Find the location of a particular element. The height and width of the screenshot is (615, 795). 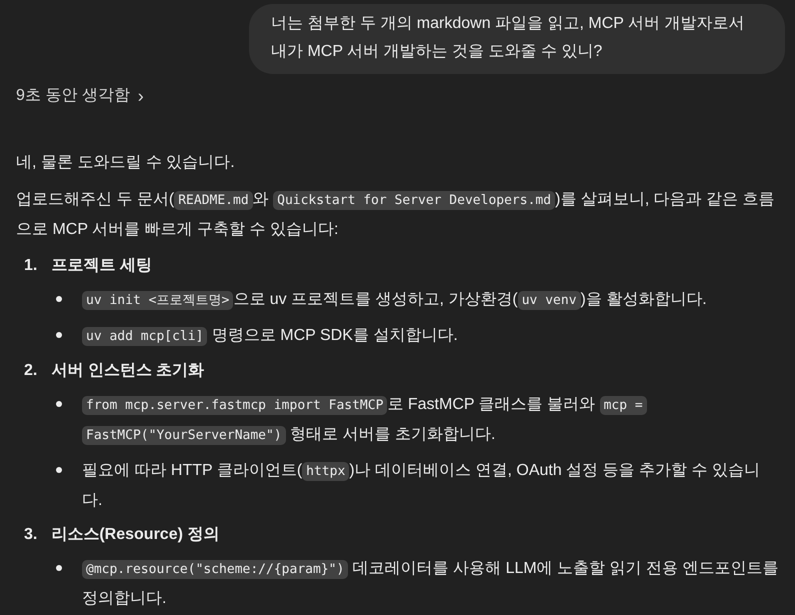

inline-code: Quickstart for Server Developers.md is located at coordinates (414, 200).